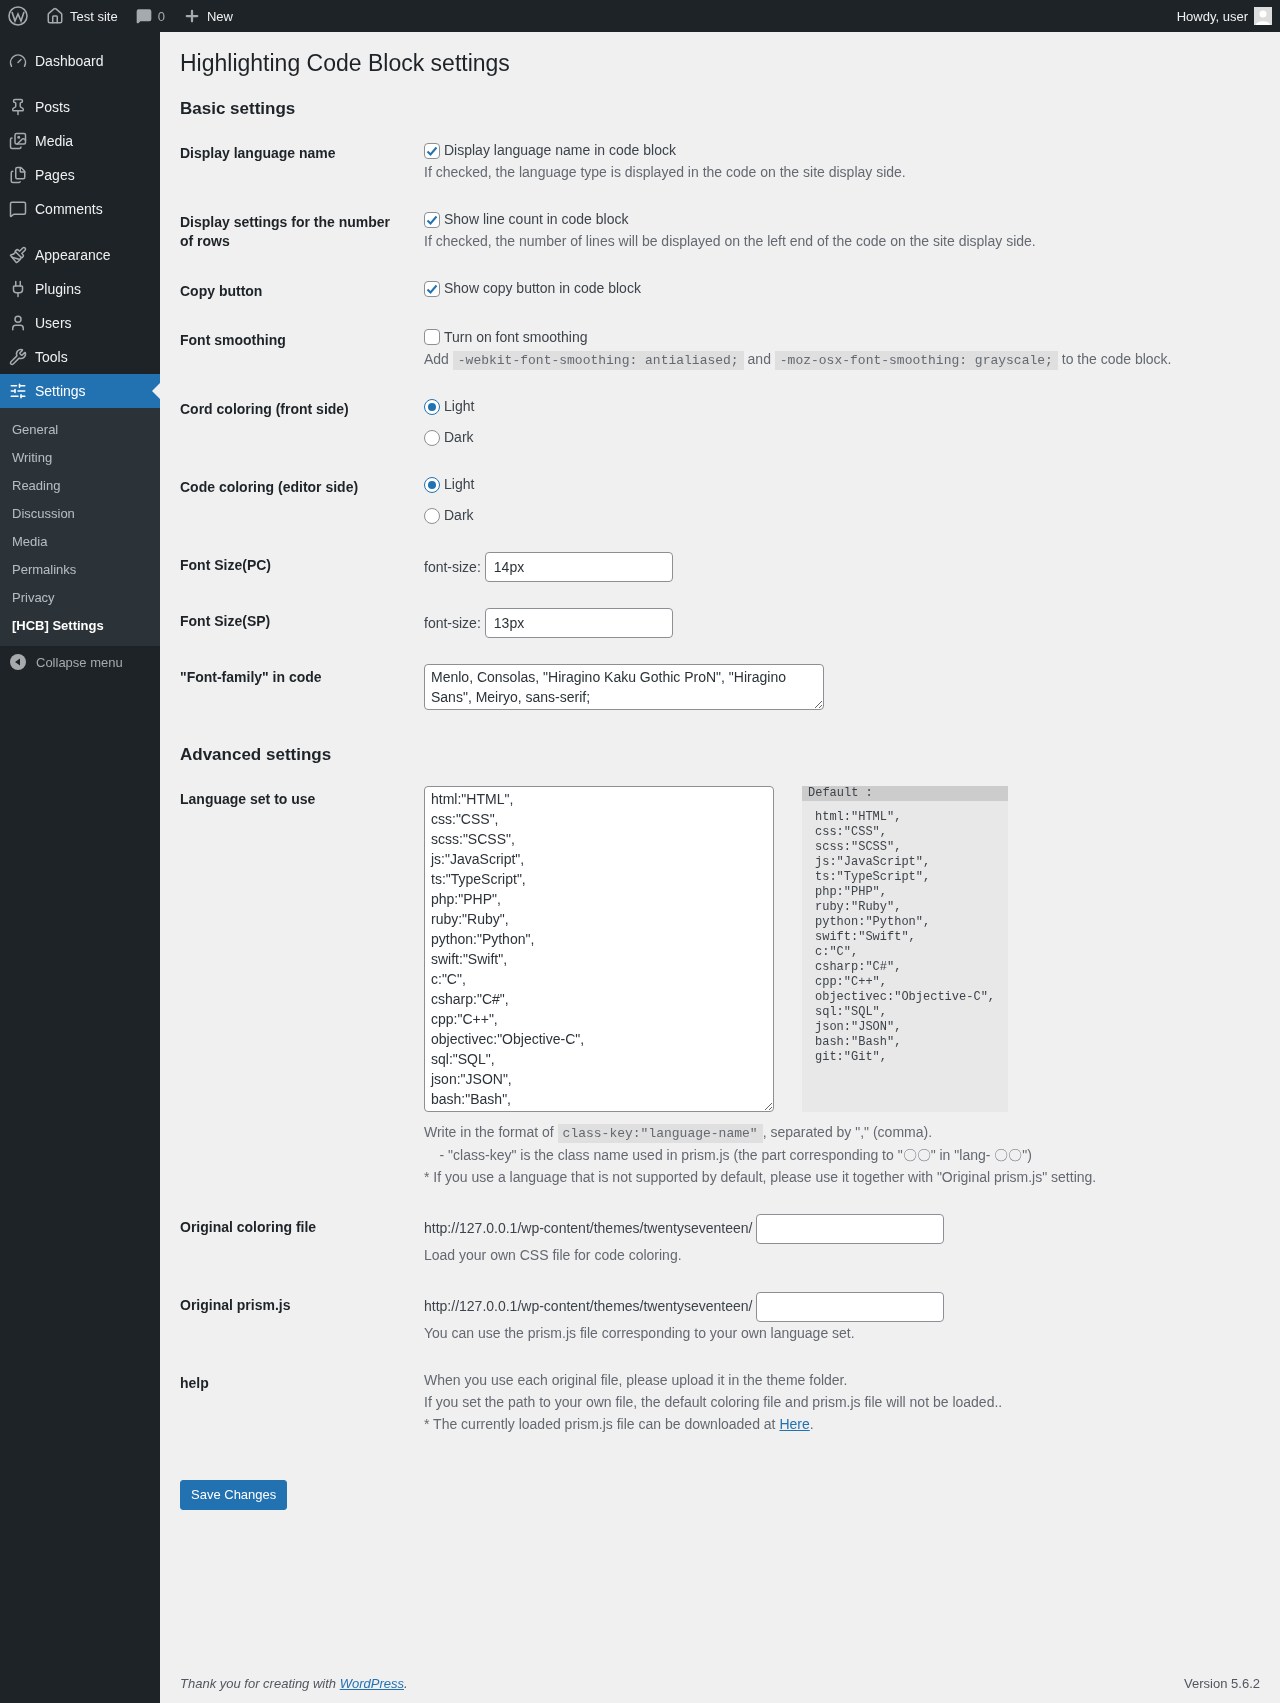 The width and height of the screenshot is (1280, 1703). What do you see at coordinates (536, 219) in the screenshot?
I see `checkbox-label: Show line count in code block` at bounding box center [536, 219].